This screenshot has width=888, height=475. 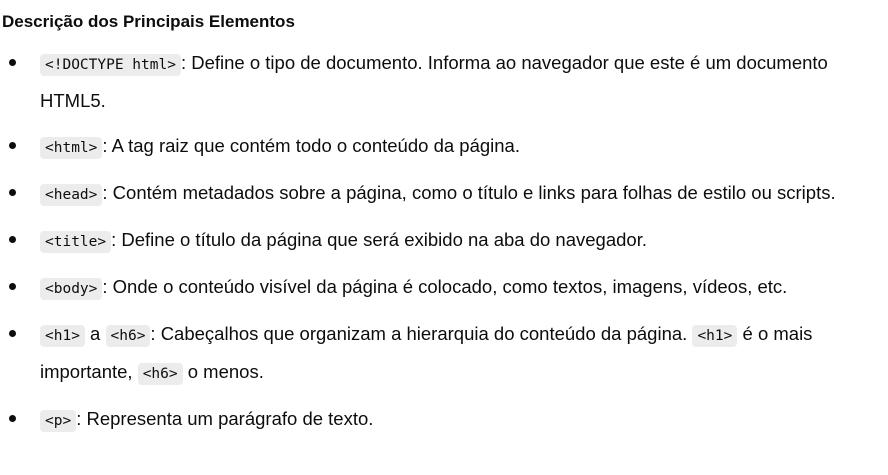 What do you see at coordinates (71, 195) in the screenshot?
I see `inline-code: <head>` at bounding box center [71, 195].